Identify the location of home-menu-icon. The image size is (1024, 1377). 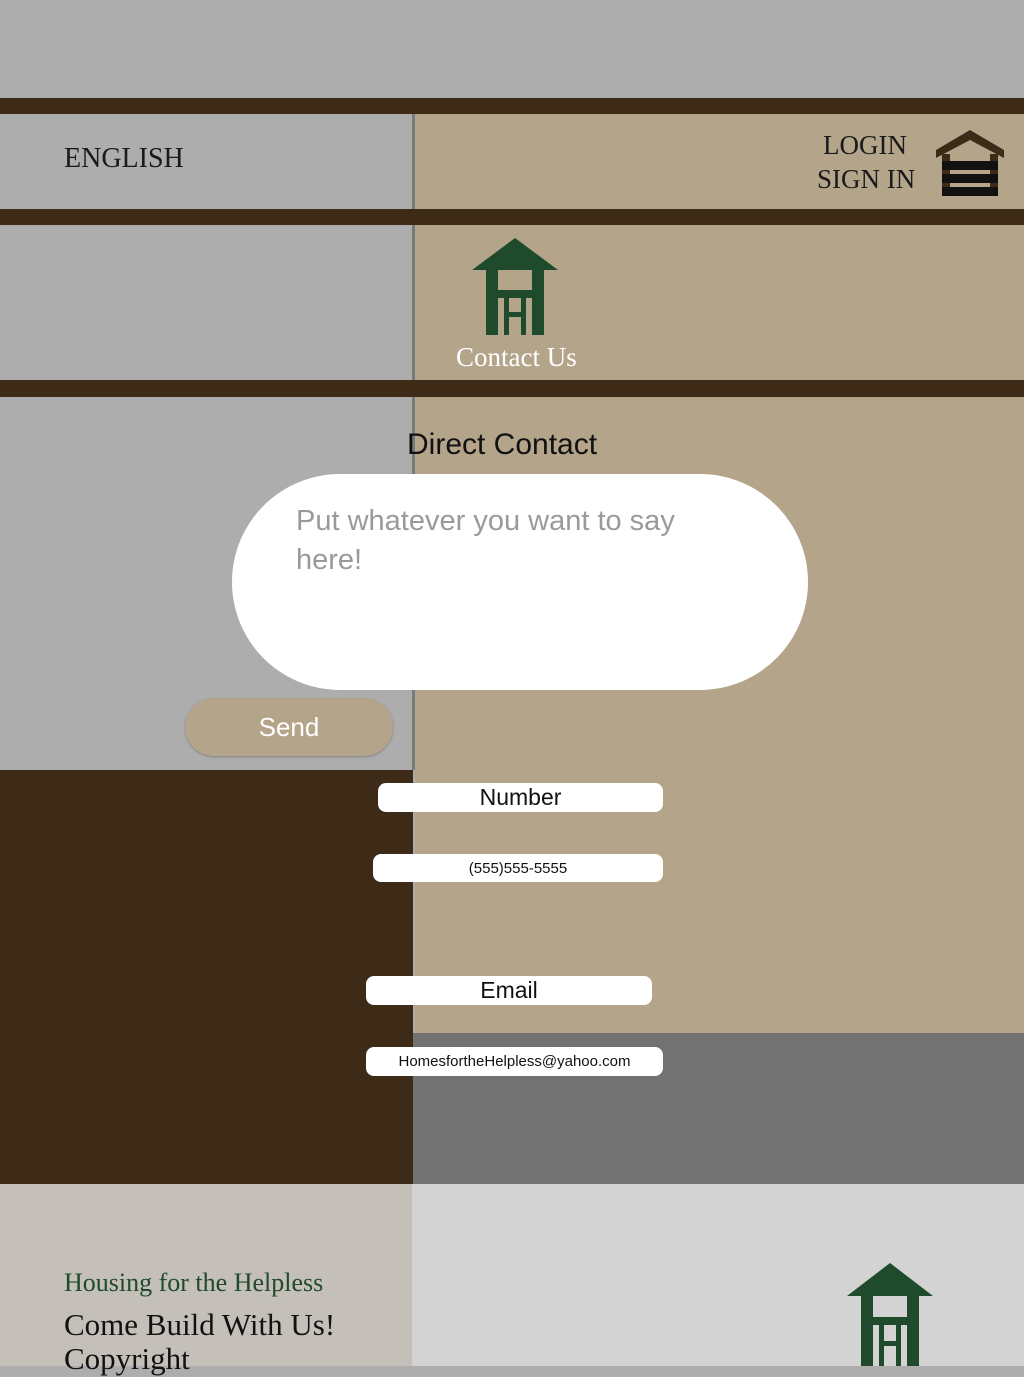
(970, 163).